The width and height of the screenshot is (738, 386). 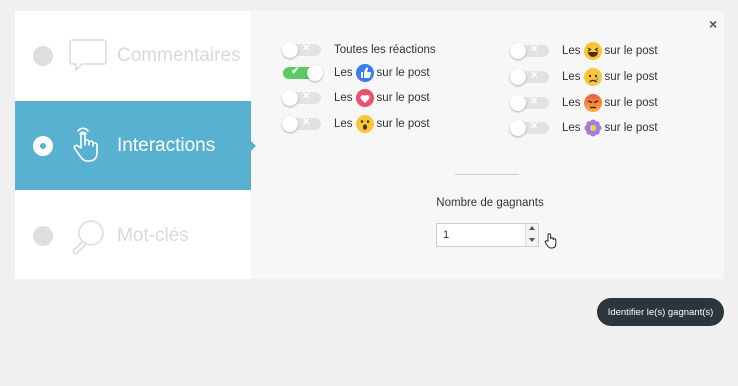 What do you see at coordinates (592, 51) in the screenshot?
I see `haha-icon` at bounding box center [592, 51].